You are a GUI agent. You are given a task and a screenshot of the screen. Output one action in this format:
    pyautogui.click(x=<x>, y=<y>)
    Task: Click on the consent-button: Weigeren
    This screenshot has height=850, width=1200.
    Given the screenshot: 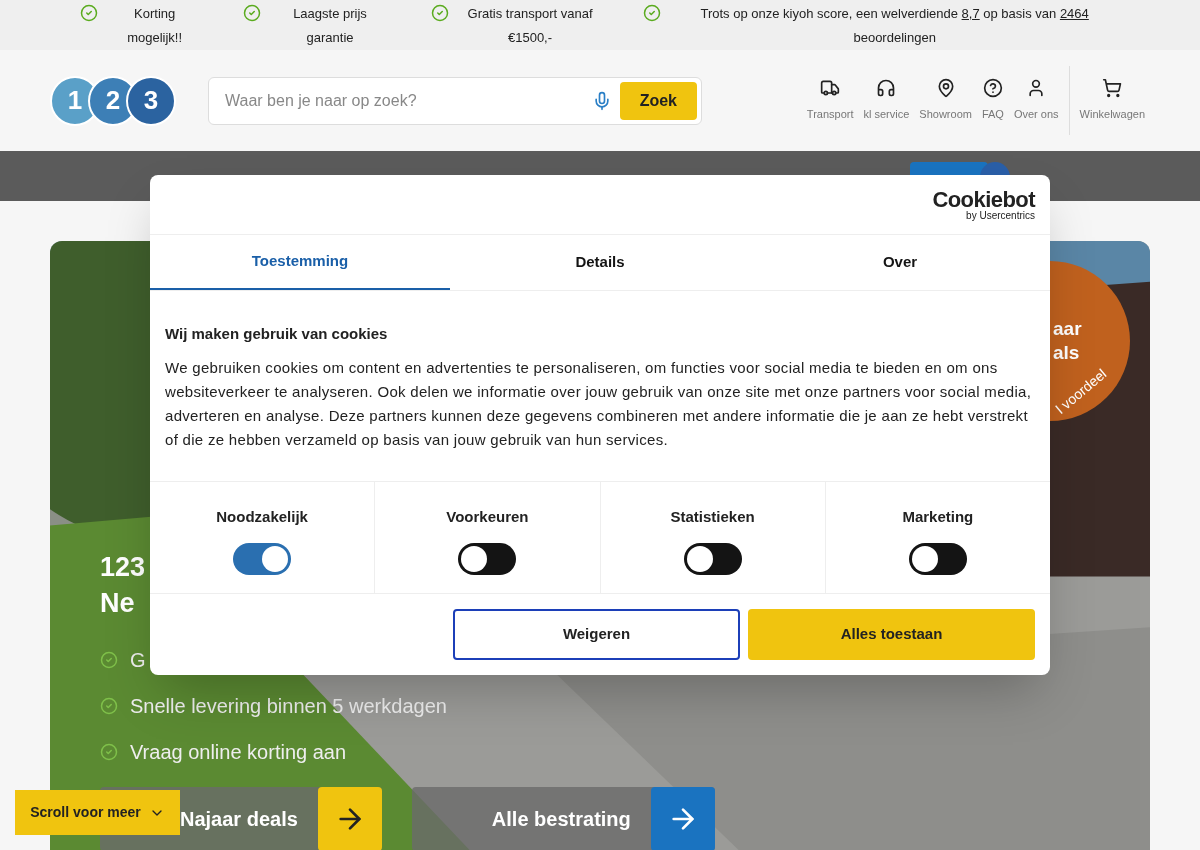 What is the action you would take?
    pyautogui.click(x=596, y=634)
    